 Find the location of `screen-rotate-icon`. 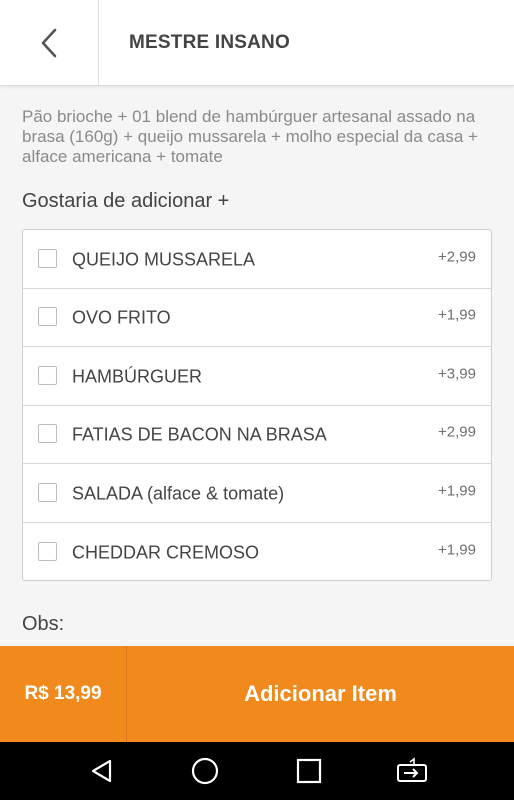

screen-rotate-icon is located at coordinates (412, 769).